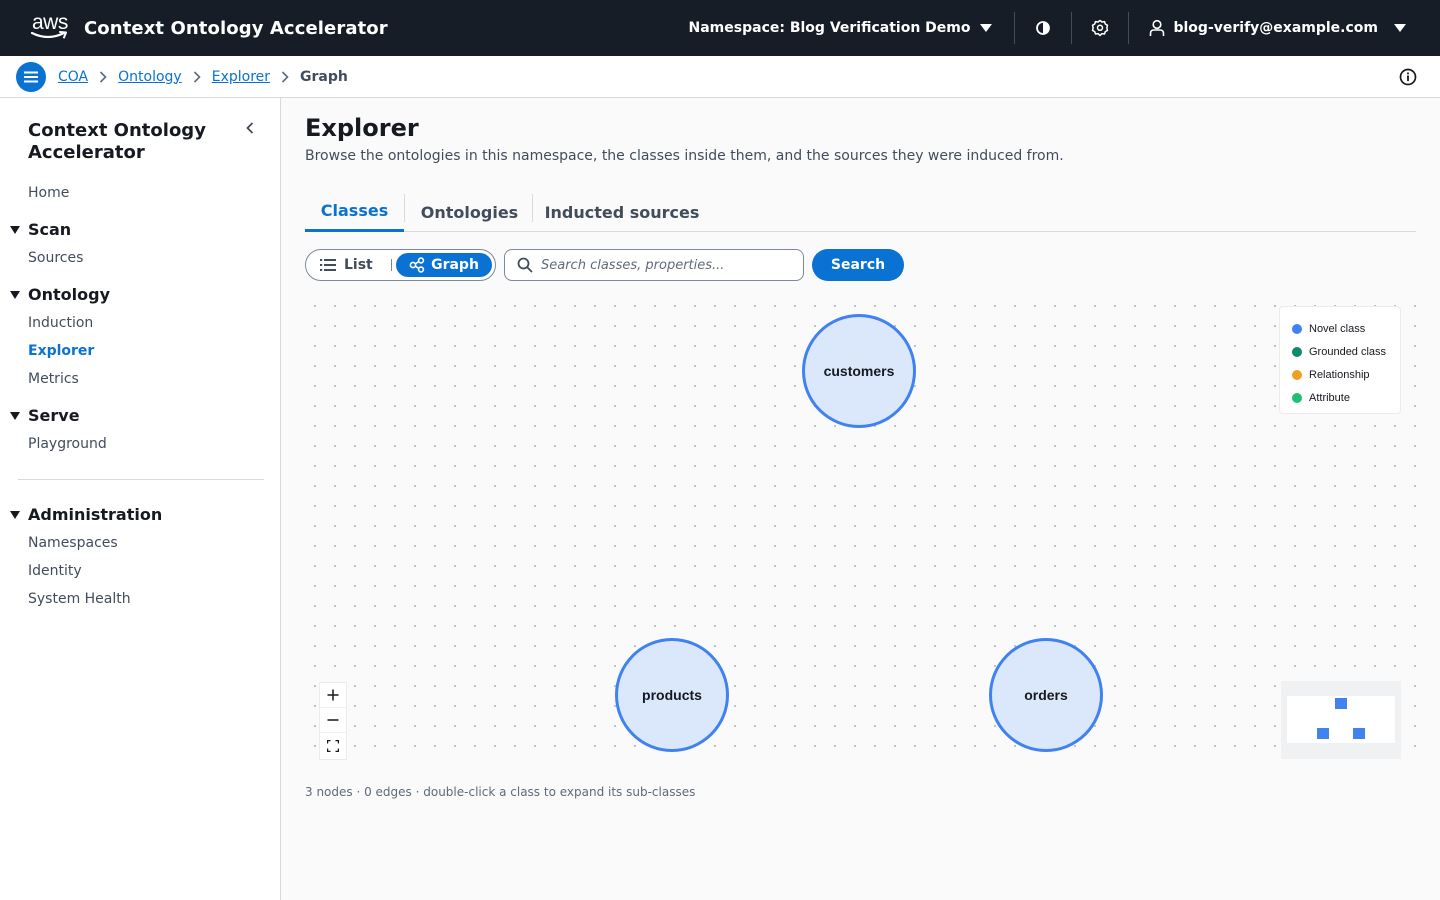 The image size is (1440, 900). What do you see at coordinates (829, 28) in the screenshot?
I see `namespace-label: Namespace: Blog Verification Demo` at bounding box center [829, 28].